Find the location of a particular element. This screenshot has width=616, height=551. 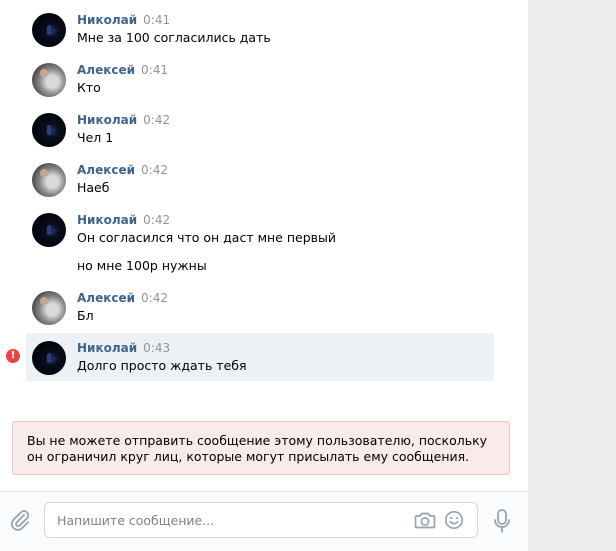

message-header: Николай 0:43 is located at coordinates (123, 348).